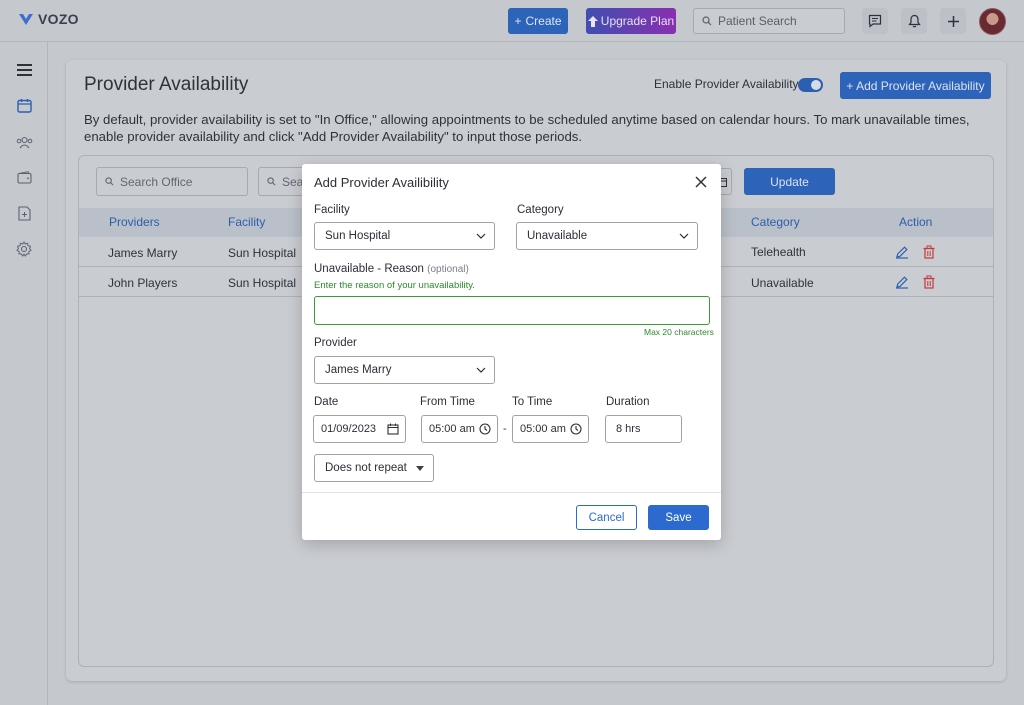 The image size is (1024, 705). I want to click on sidebar, so click(24, 373).